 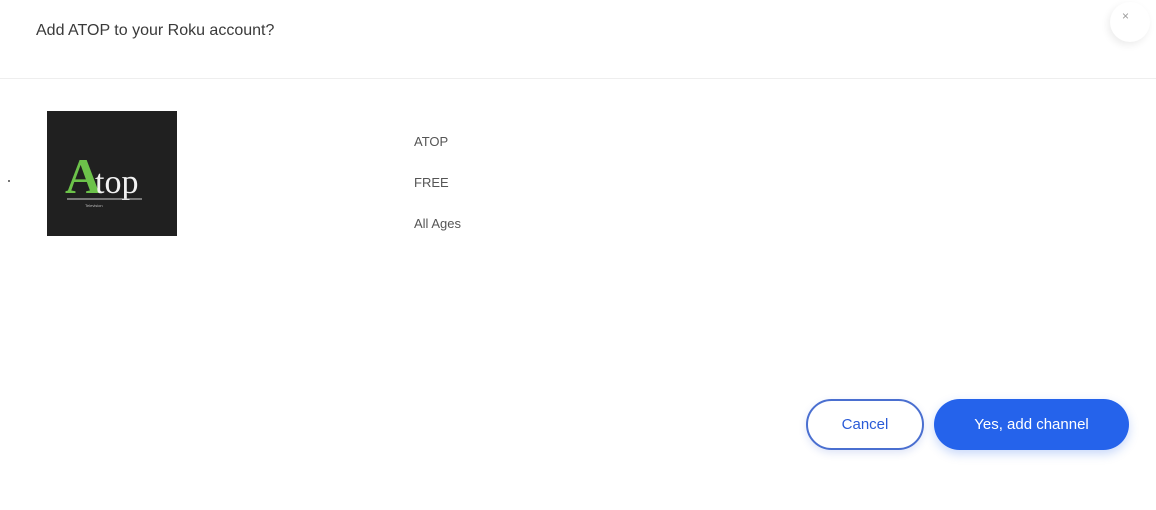 I want to click on add-channel-button: Yes, add channel, so click(x=1031, y=424).